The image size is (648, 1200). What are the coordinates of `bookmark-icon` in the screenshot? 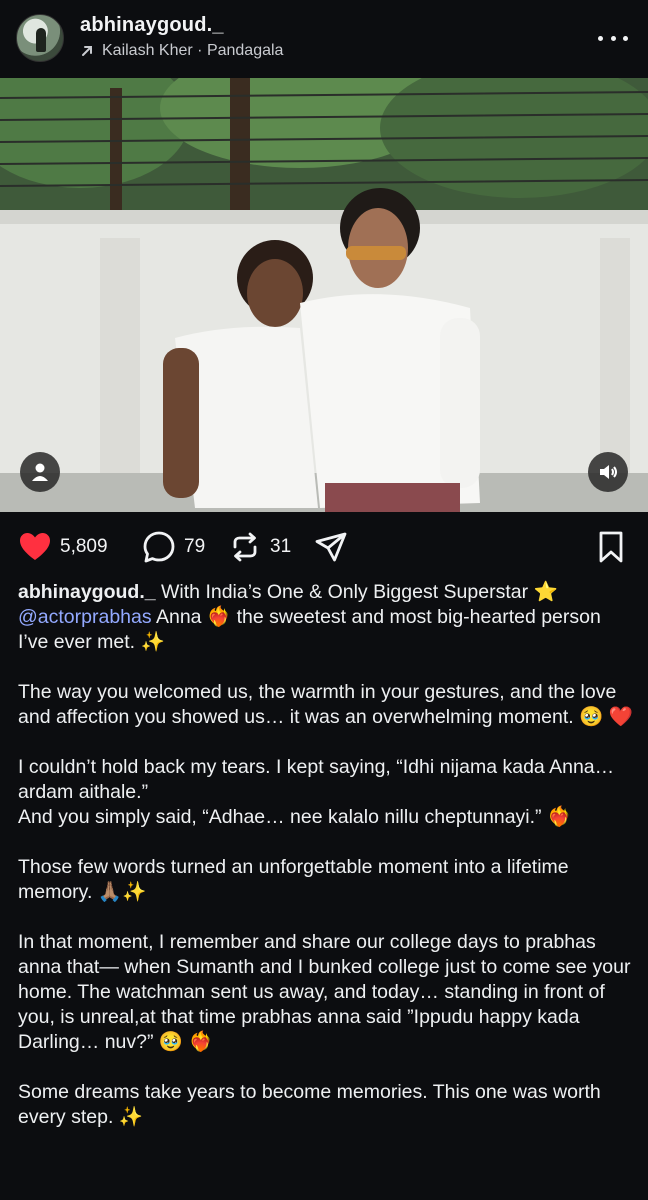 It's located at (611, 547).